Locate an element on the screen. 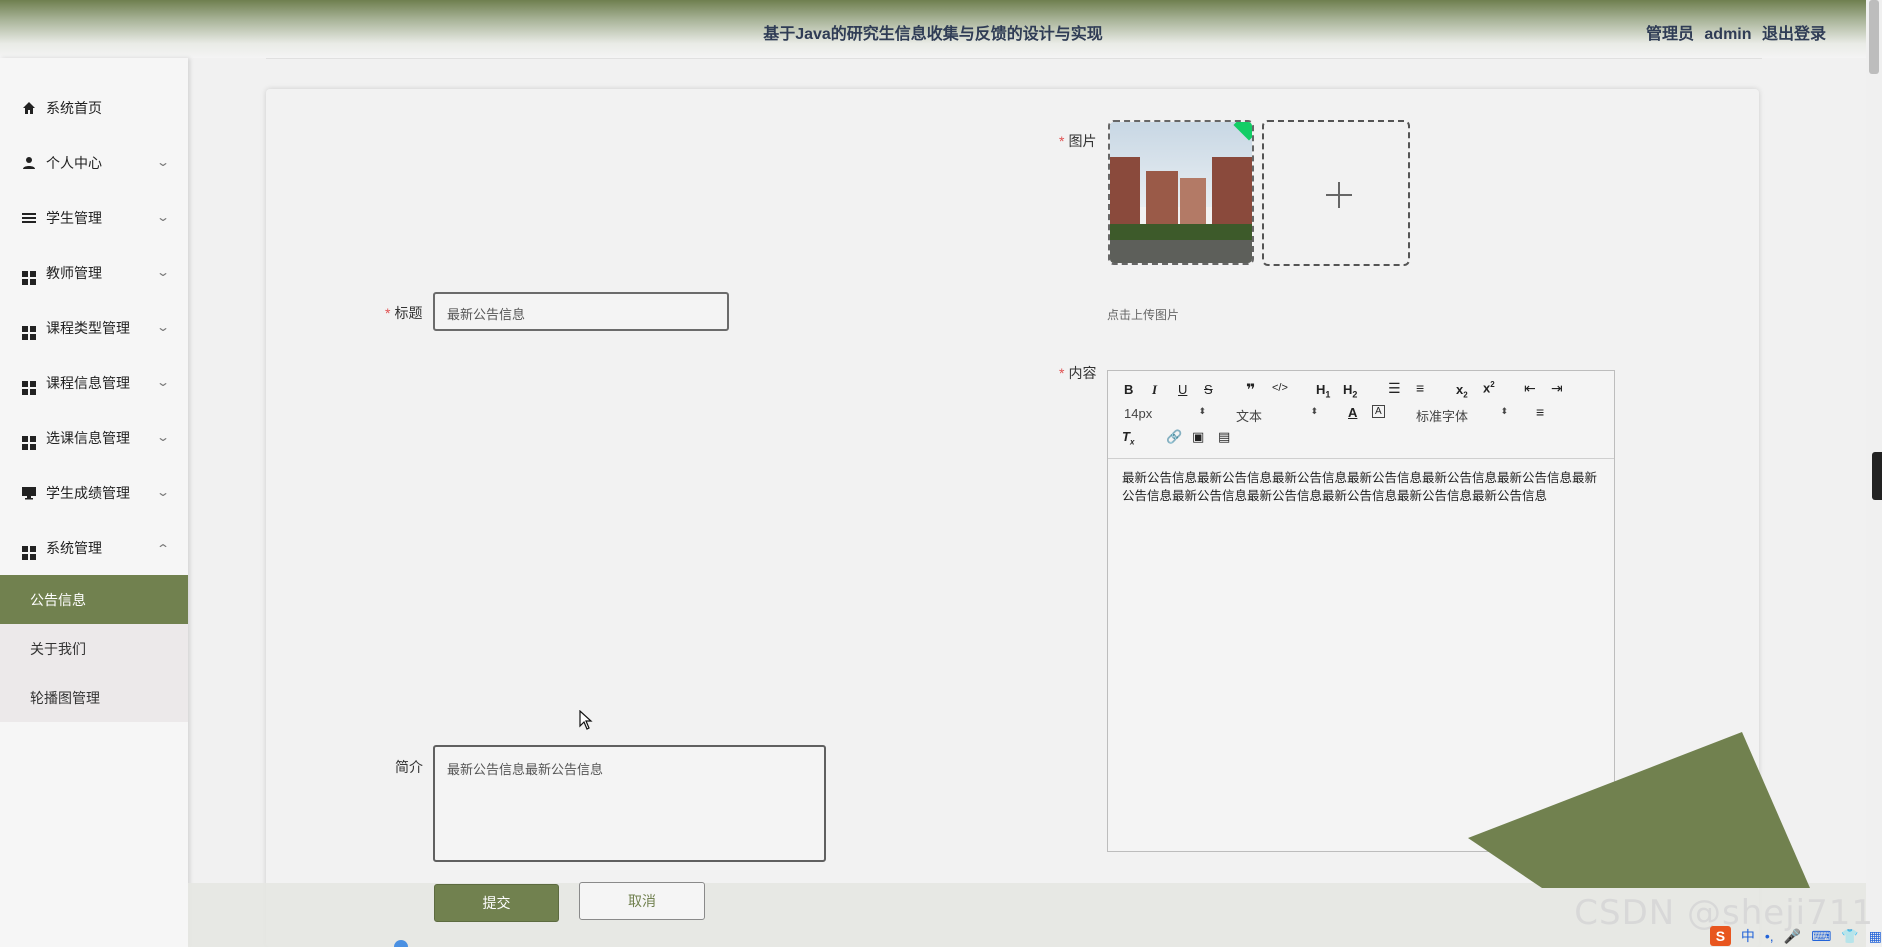 The height and width of the screenshot is (947, 1882). ordered-list-icon: ☰ is located at coordinates (1394, 388).